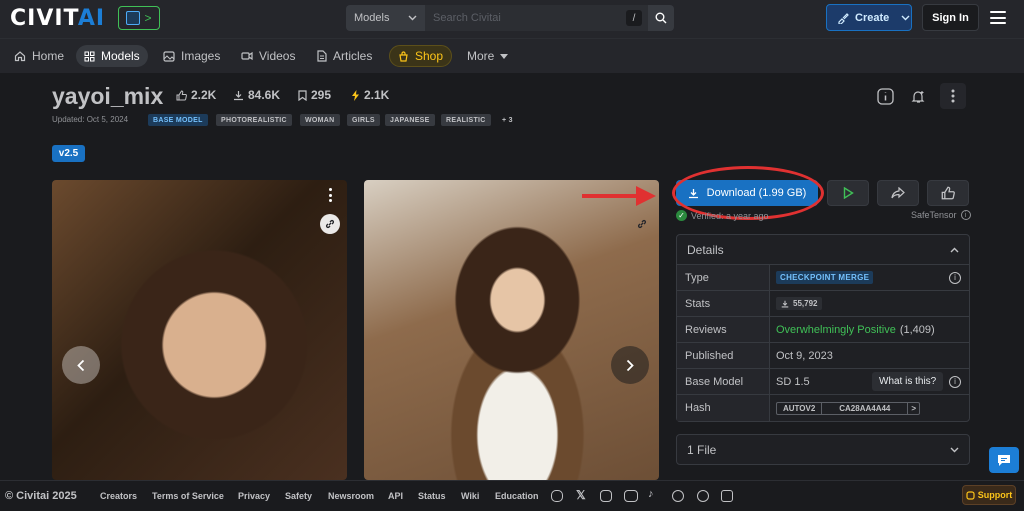 The width and height of the screenshot is (1024, 511). What do you see at coordinates (823, 449) in the screenshot?
I see `files-accordion: 1 File` at bounding box center [823, 449].